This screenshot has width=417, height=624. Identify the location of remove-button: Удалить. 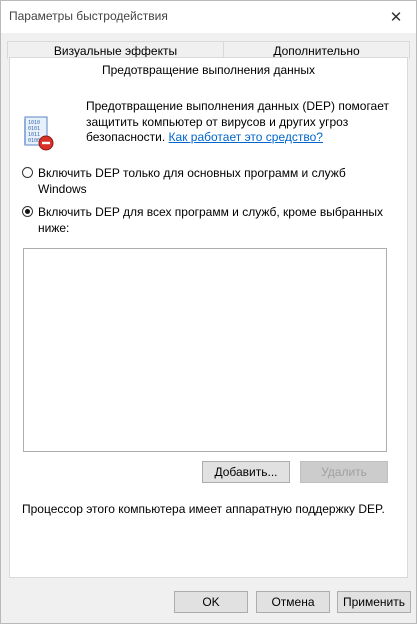
(344, 472).